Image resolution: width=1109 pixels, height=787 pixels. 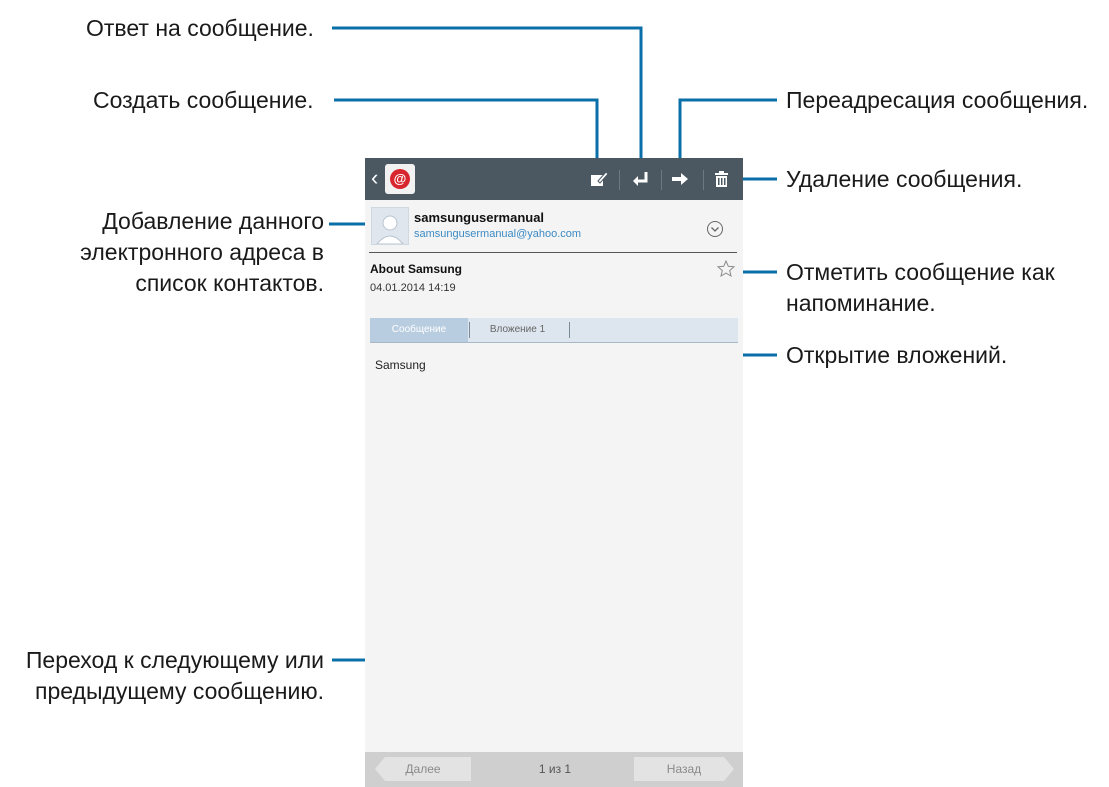 I want to click on annotation-nav-line1: Переход к следующему или, so click(x=174, y=660).